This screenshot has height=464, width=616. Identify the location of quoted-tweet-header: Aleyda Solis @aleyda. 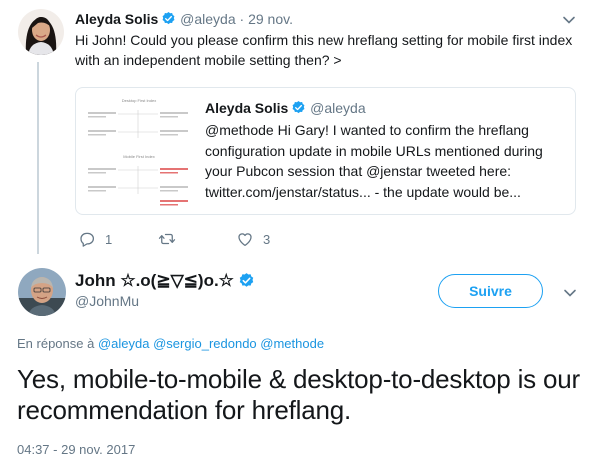
(285, 108).